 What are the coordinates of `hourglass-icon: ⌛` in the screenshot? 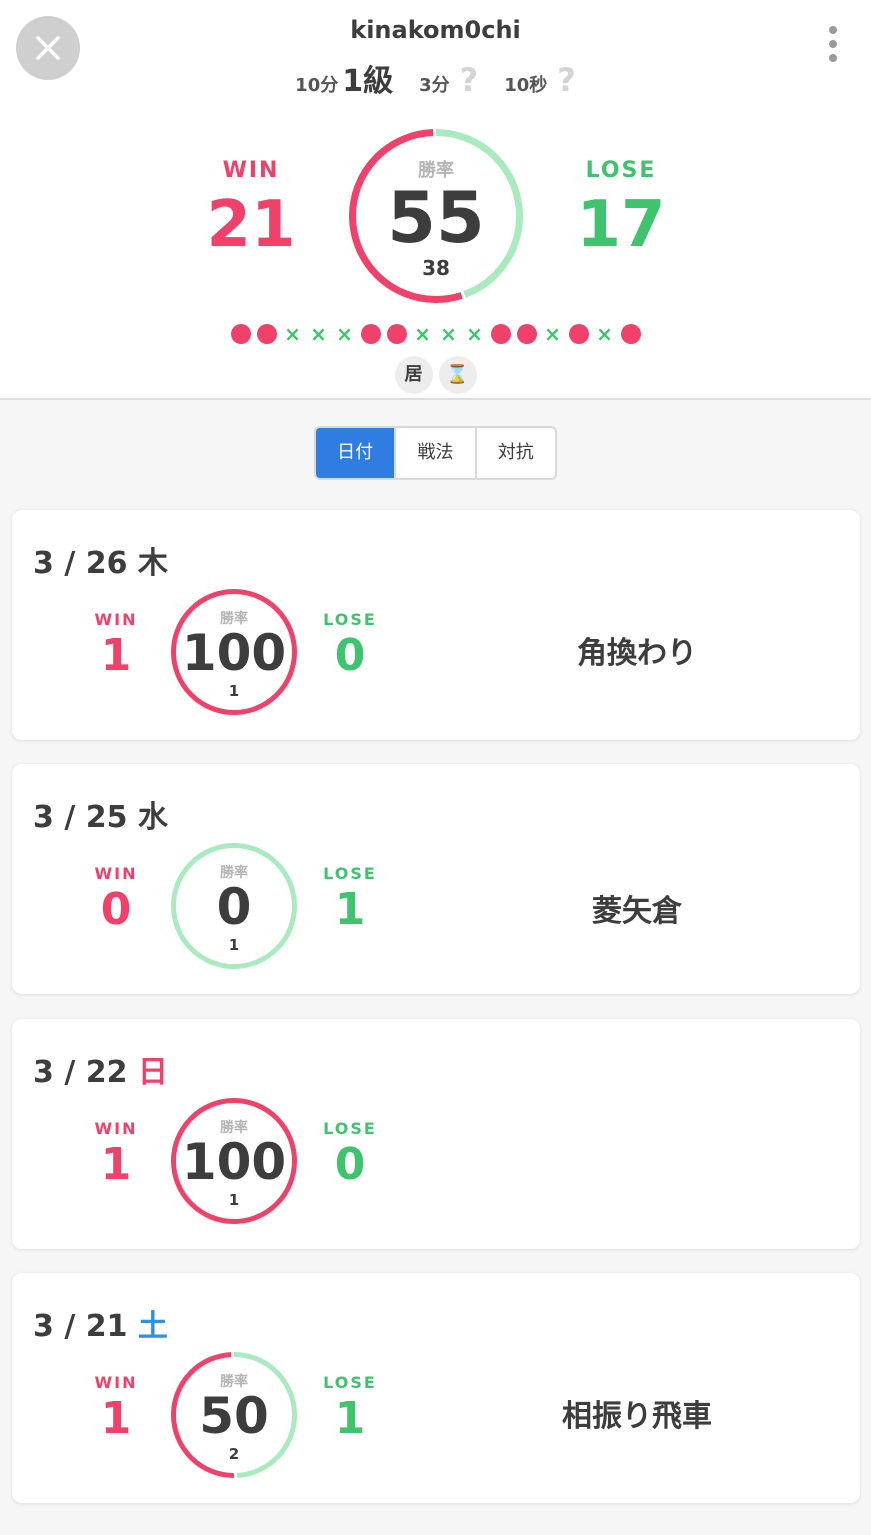 It's located at (457, 375).